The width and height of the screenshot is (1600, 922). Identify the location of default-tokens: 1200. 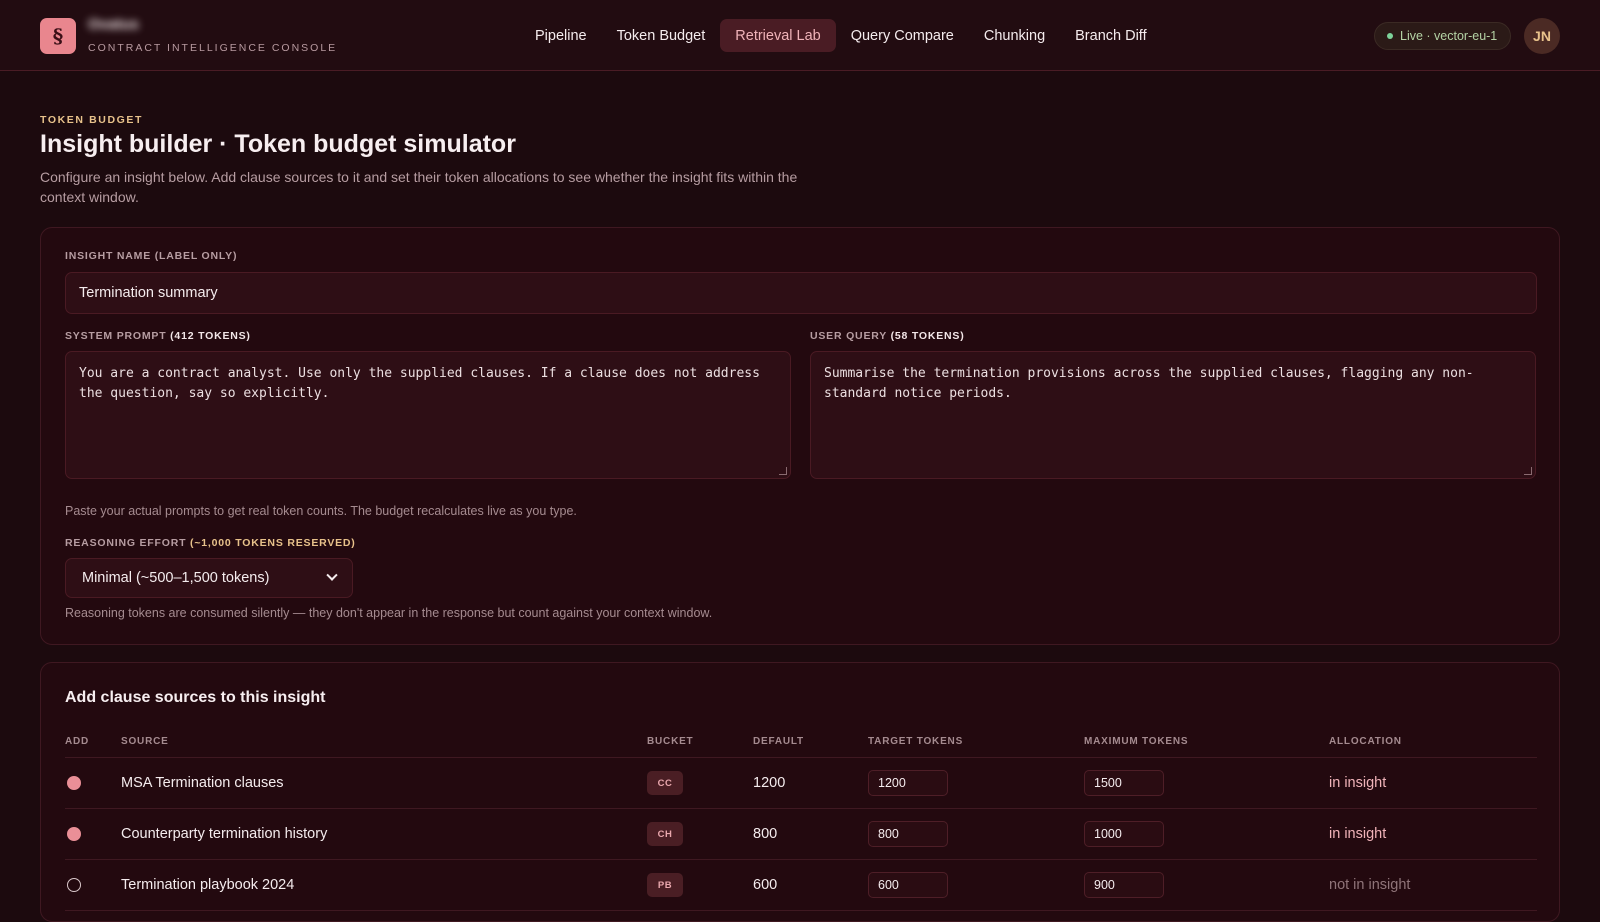
(769, 783).